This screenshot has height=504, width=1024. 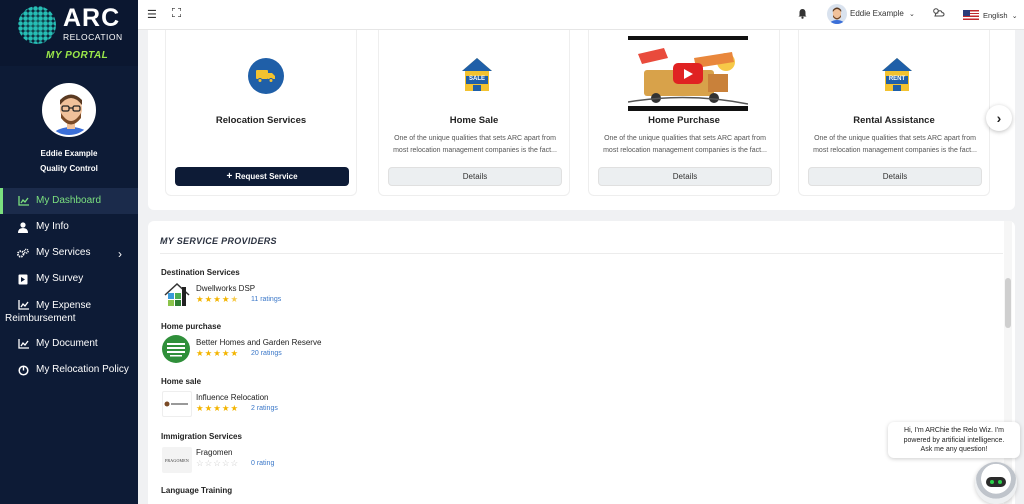 I want to click on fragomen-logo: FRAGOMEN, so click(x=177, y=460).